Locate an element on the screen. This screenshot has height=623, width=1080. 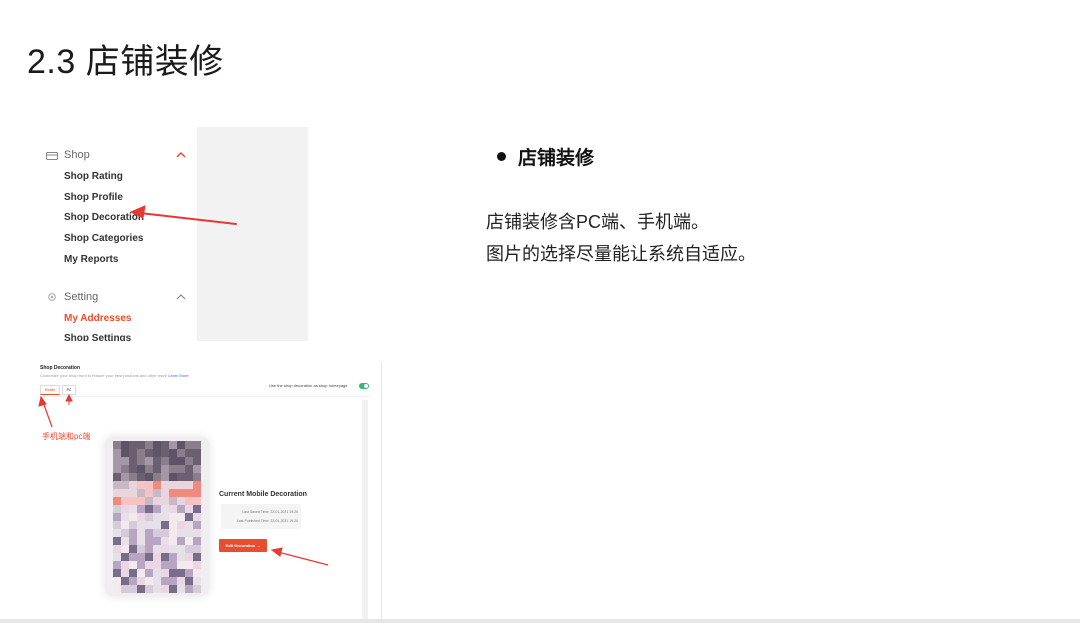
sidebar-item-shop-categories: Shop Categories is located at coordinates (103, 238).